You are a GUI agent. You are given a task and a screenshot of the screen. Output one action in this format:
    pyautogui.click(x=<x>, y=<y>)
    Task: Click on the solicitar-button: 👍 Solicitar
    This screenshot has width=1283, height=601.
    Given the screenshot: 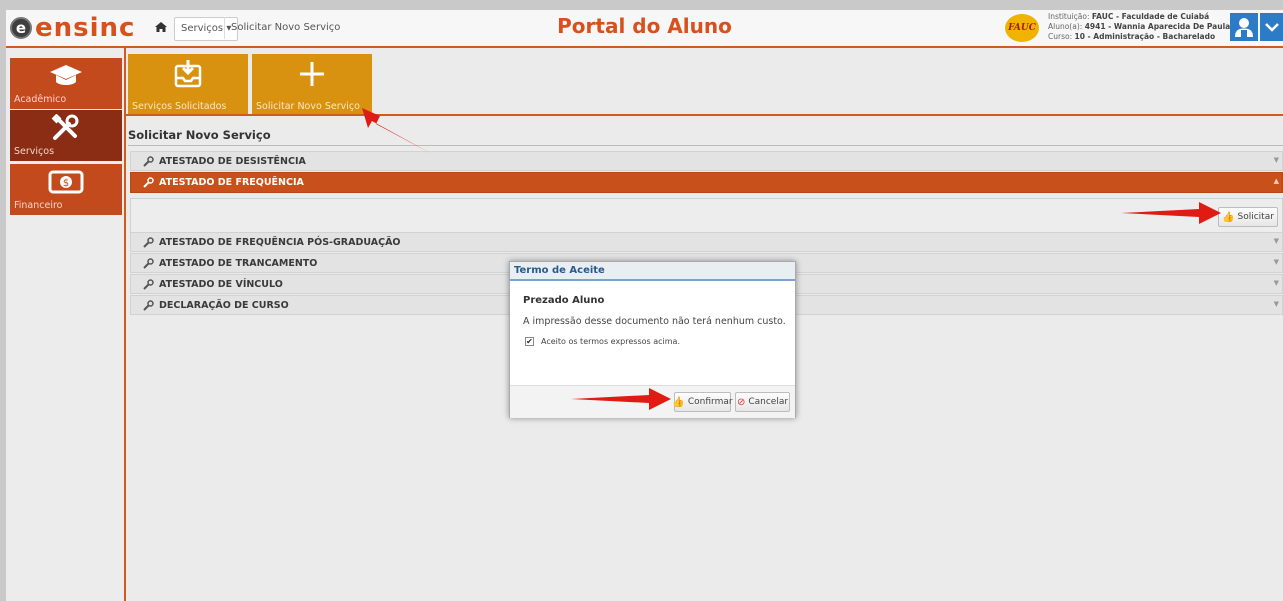 What is the action you would take?
    pyautogui.click(x=1248, y=217)
    